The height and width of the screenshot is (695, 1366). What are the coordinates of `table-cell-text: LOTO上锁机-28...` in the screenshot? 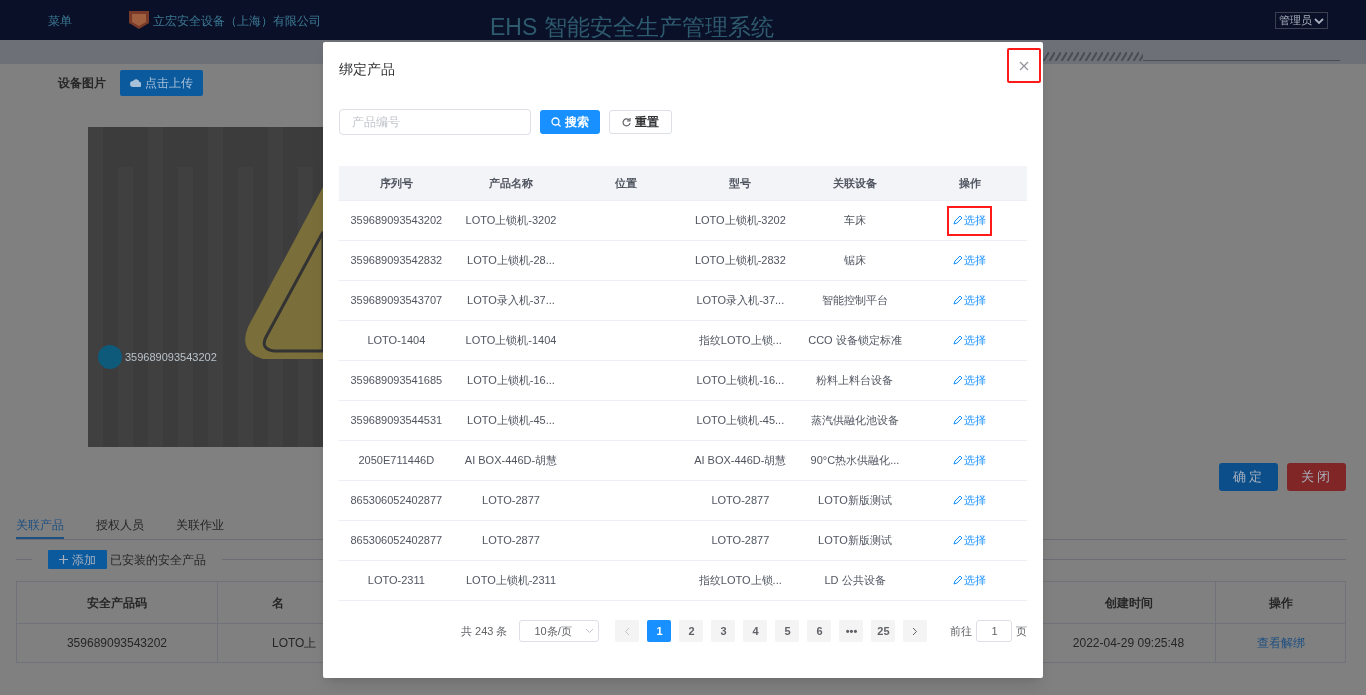 It's located at (511, 261).